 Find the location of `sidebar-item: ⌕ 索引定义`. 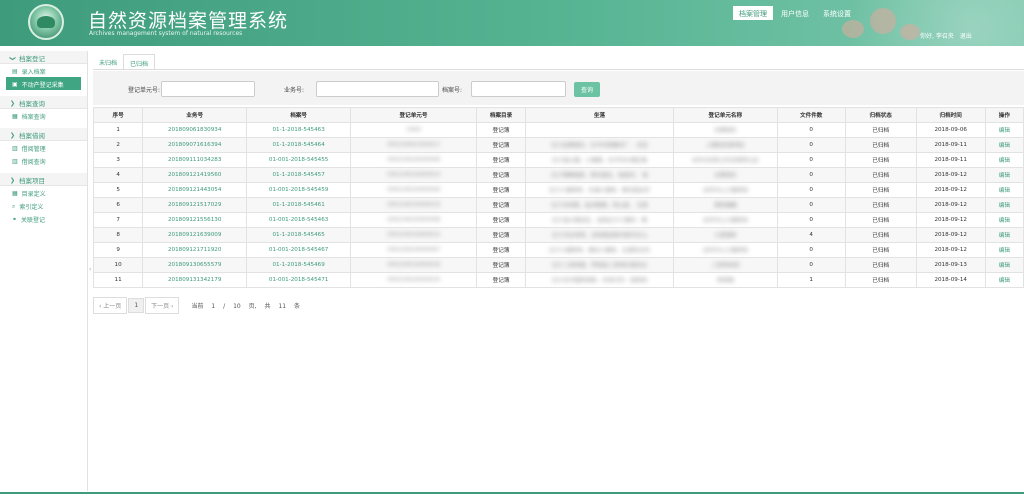

sidebar-item: ⌕ 索引定义 is located at coordinates (43, 205).